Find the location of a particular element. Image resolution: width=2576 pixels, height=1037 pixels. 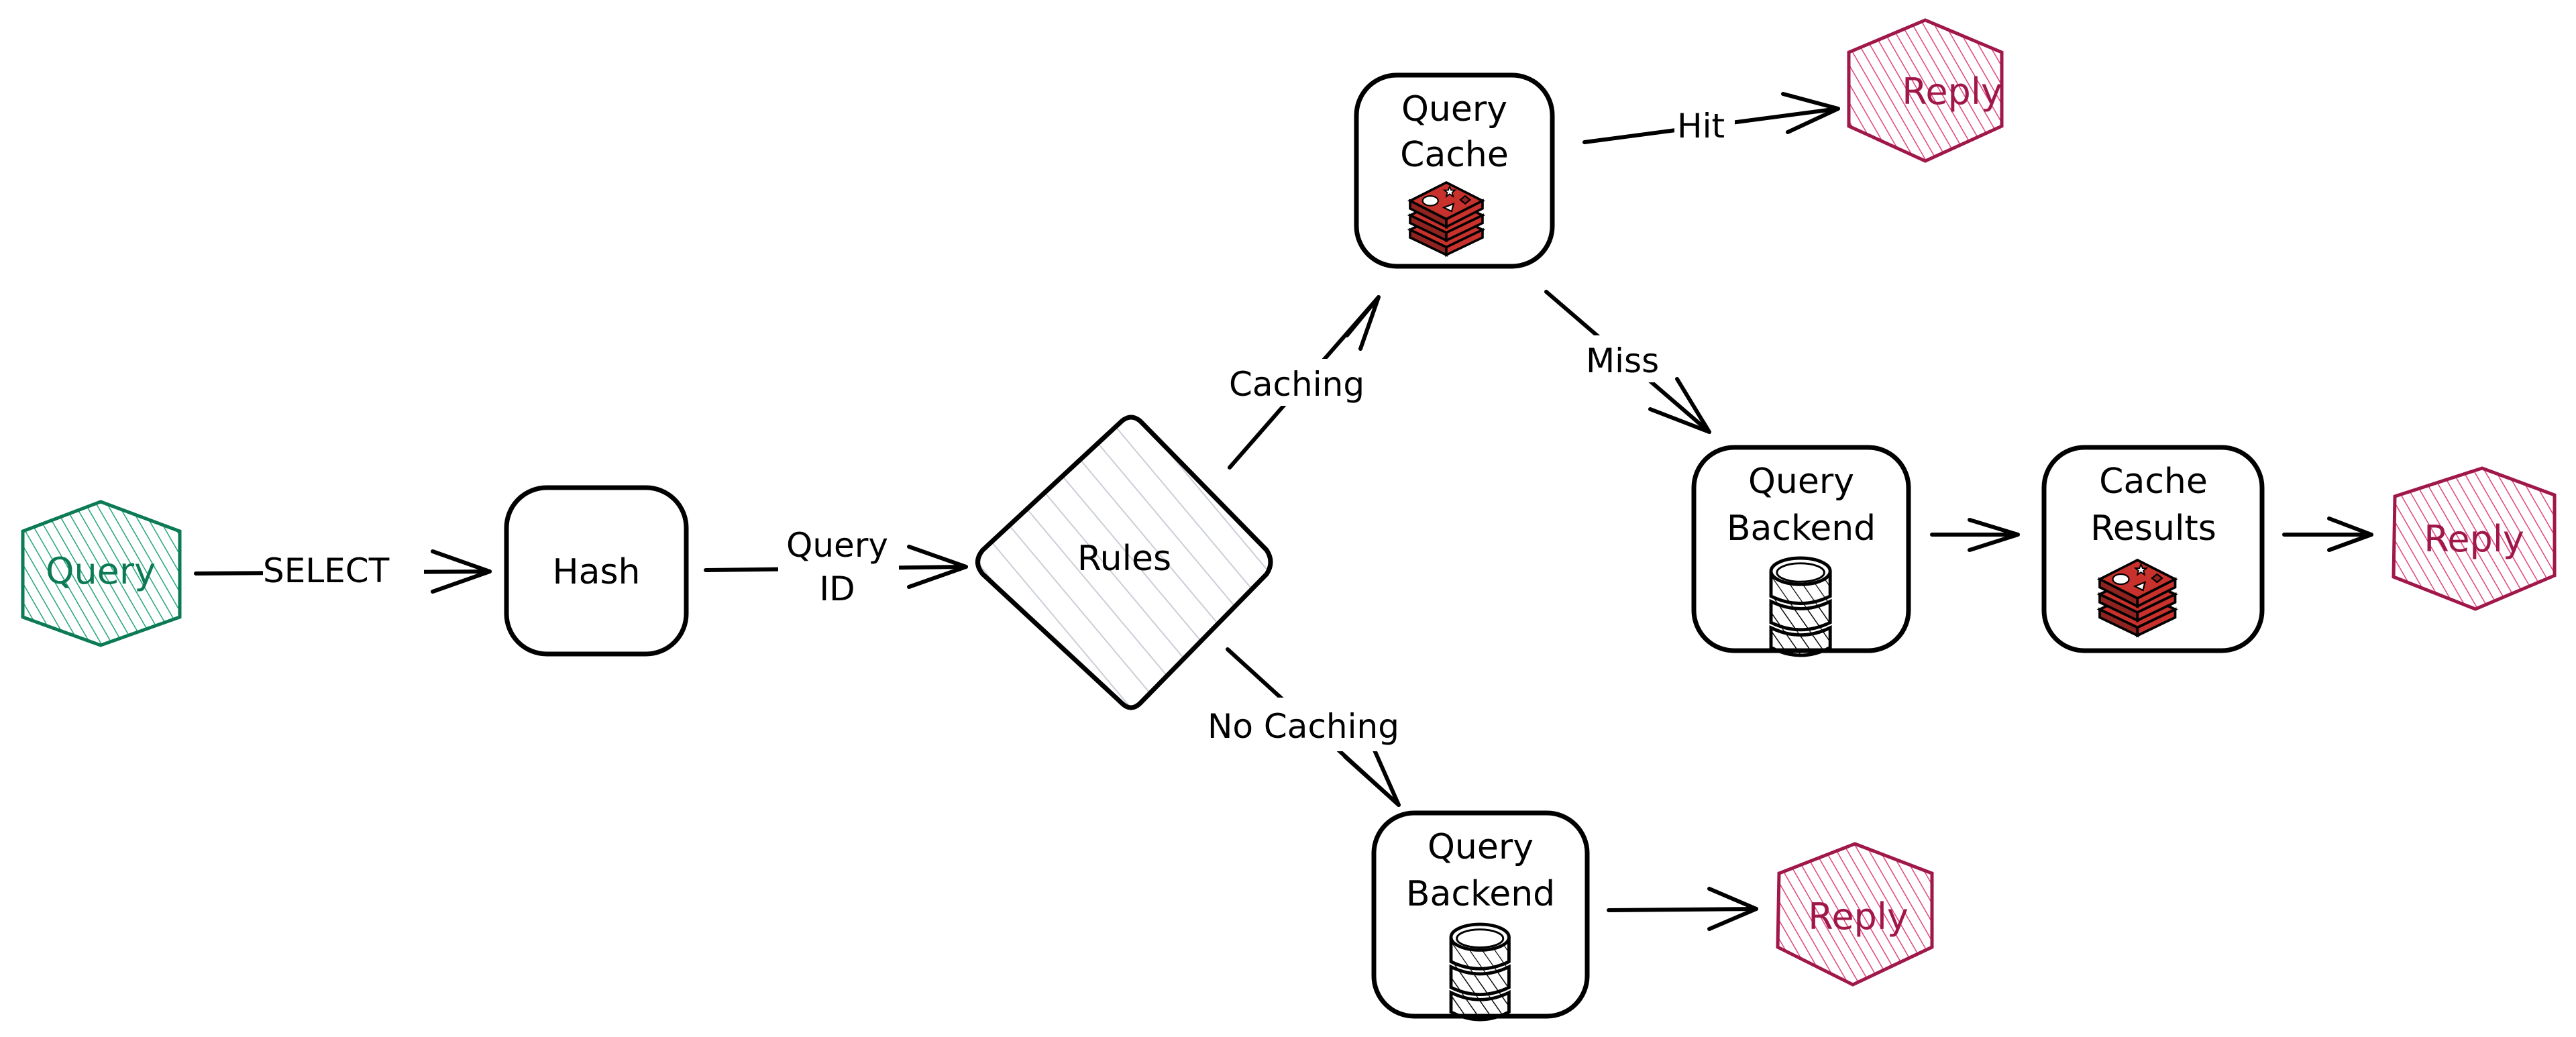

edge-caching: Caching is located at coordinates (1303, 383).